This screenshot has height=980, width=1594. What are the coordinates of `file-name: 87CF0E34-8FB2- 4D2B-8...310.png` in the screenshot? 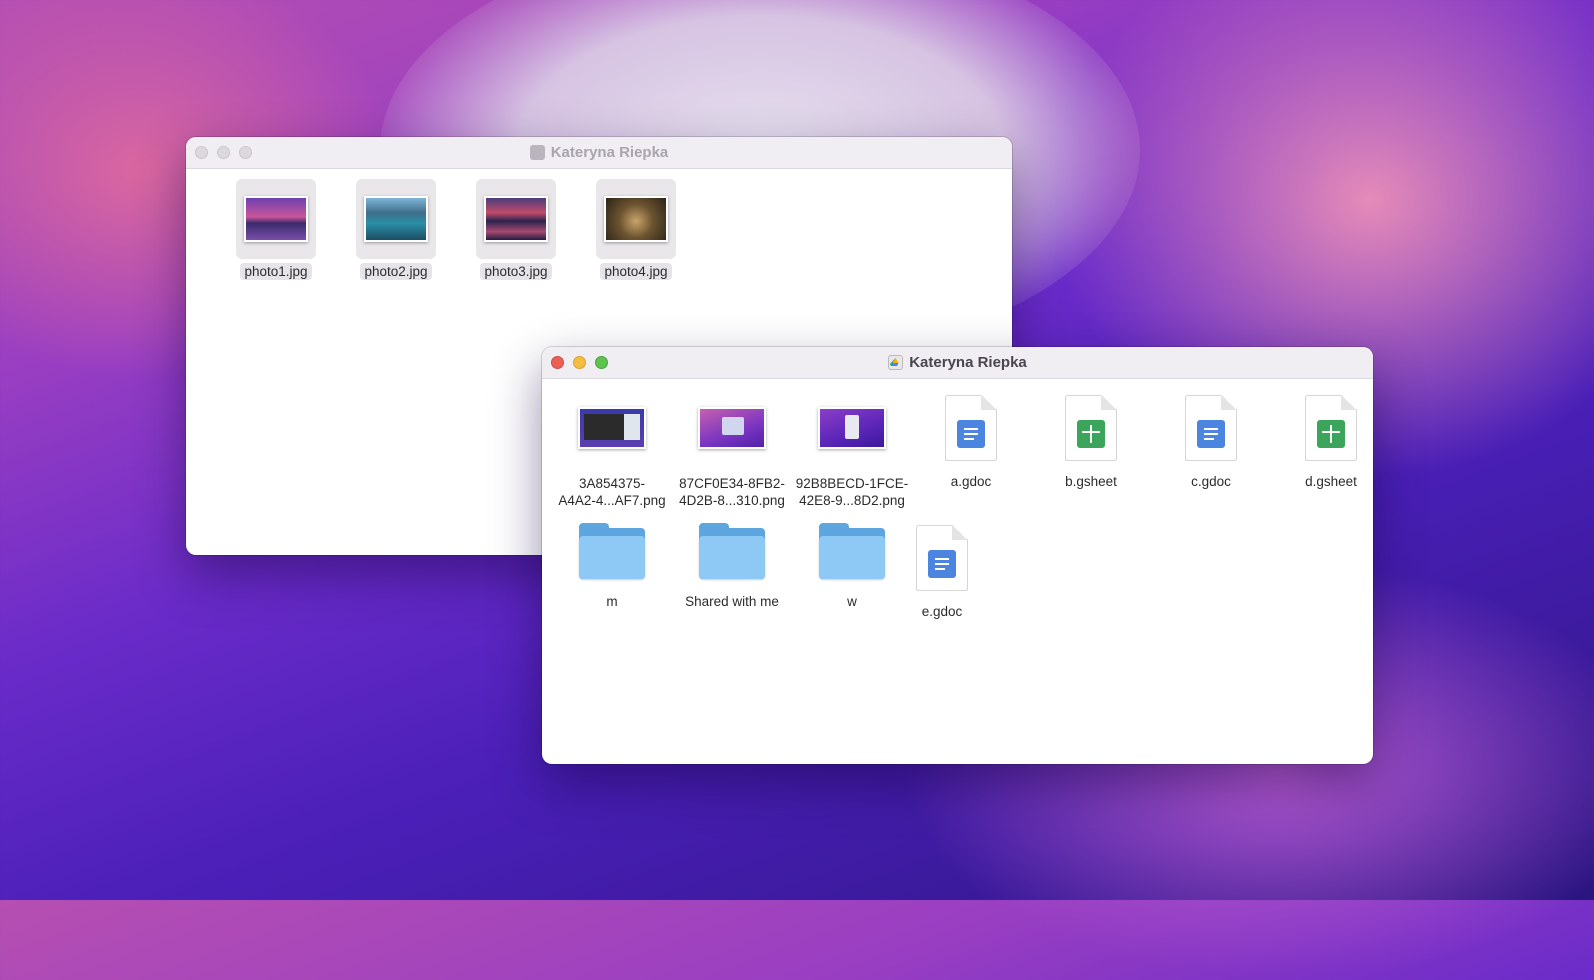 It's located at (732, 492).